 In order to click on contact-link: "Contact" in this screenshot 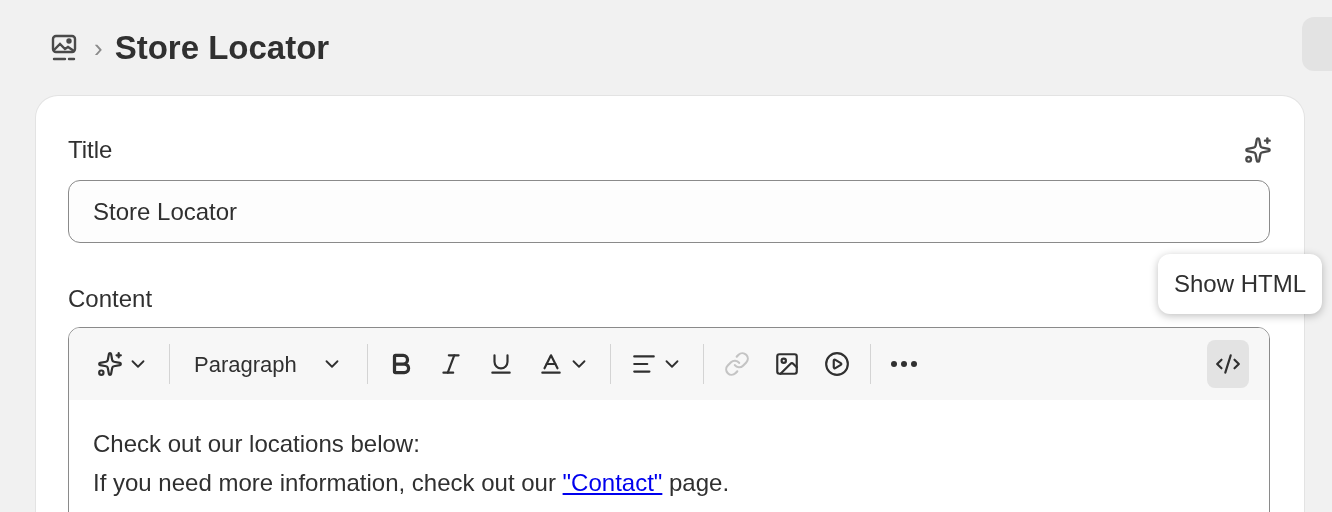, I will do `click(612, 482)`.